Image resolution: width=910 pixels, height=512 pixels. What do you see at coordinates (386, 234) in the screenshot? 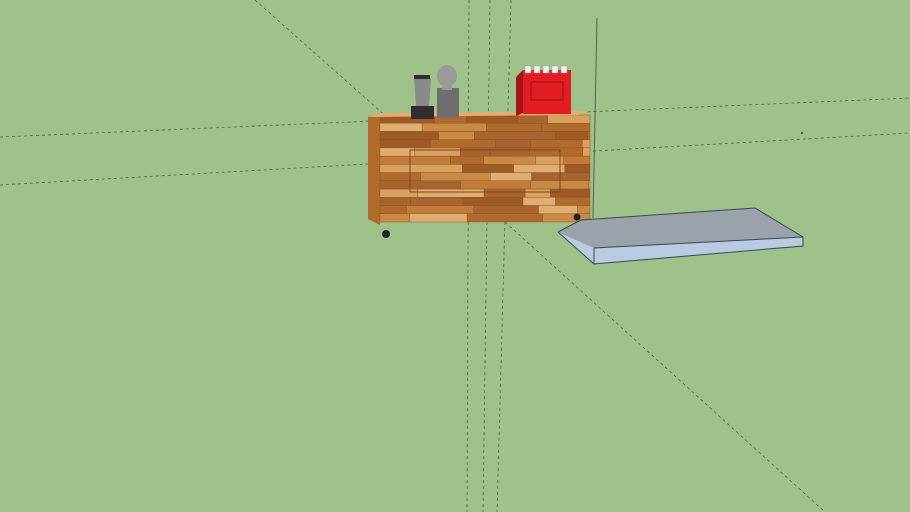
I see `wheel-left` at bounding box center [386, 234].